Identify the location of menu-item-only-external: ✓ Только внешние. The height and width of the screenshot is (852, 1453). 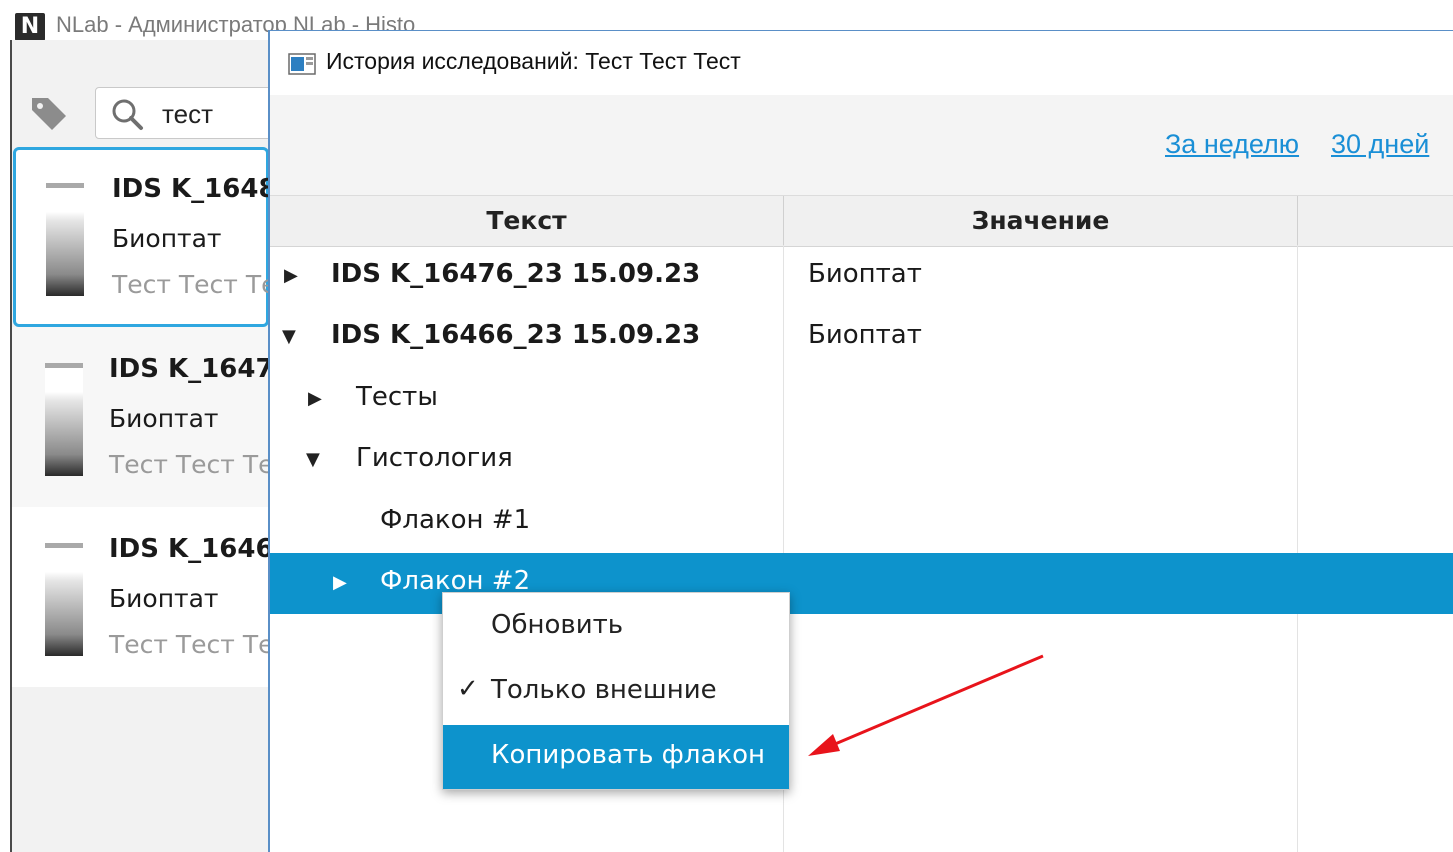
(616, 692).